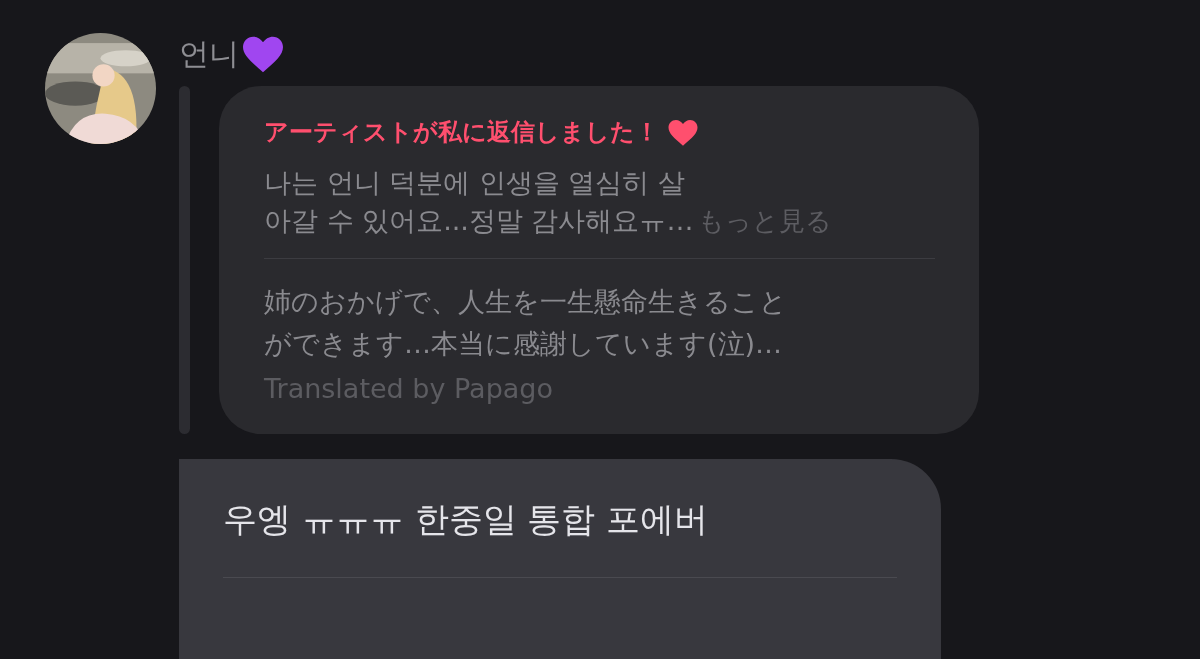 The width and height of the screenshot is (1200, 659). Describe the element at coordinates (461, 132) in the screenshot. I see `reply-notice: アーティストが私に返信しました！` at that location.